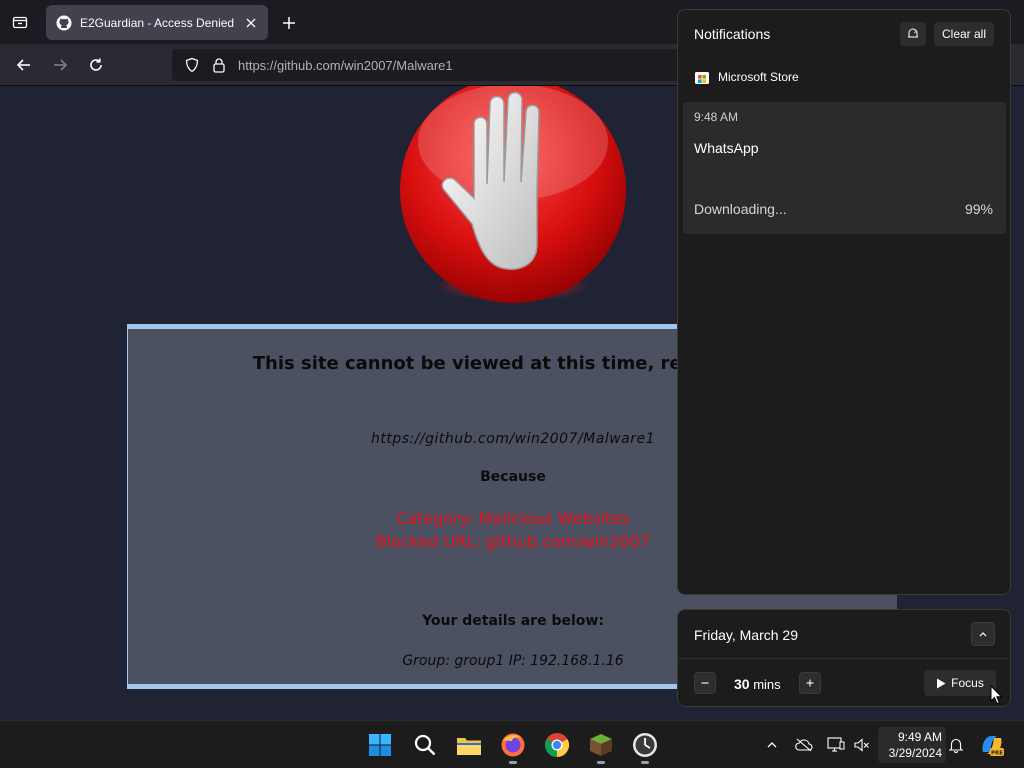 The height and width of the screenshot is (768, 1024). Describe the element at coordinates (997, 754) in the screenshot. I see `copilot-badge: PRE` at that location.